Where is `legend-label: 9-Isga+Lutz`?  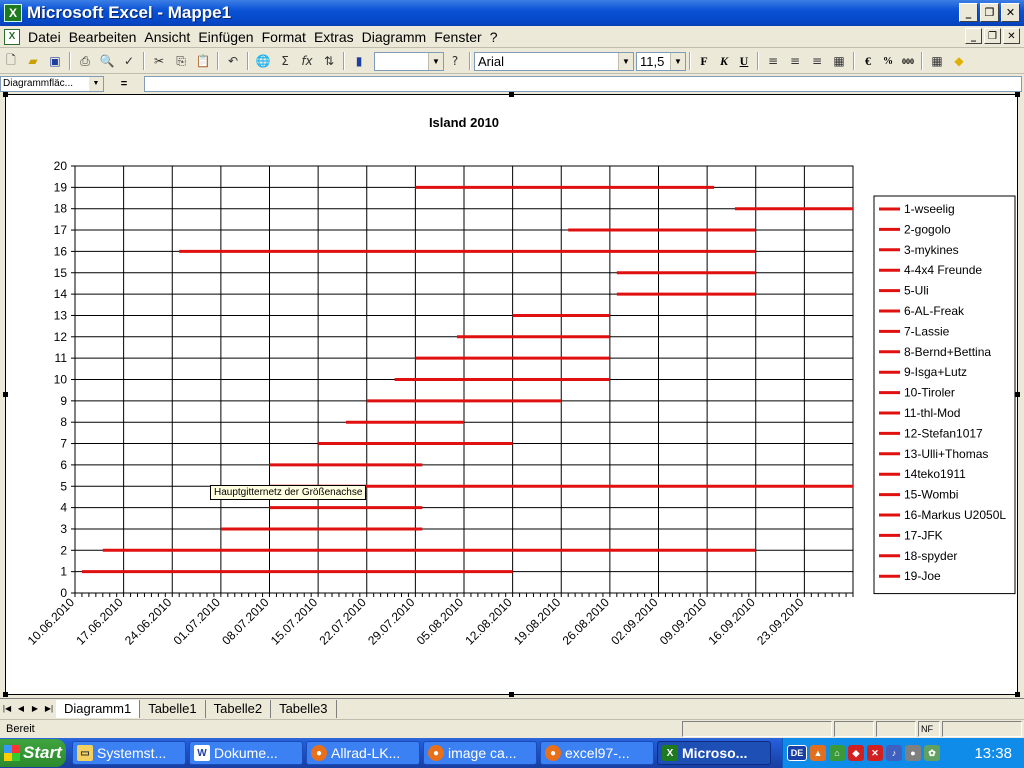 legend-label: 9-Isga+Lutz is located at coordinates (935, 372).